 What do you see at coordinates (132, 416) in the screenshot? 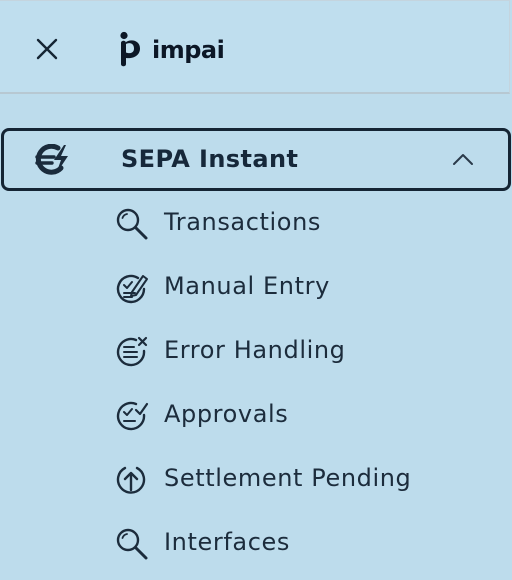
I see `approval-check-icon` at bounding box center [132, 416].